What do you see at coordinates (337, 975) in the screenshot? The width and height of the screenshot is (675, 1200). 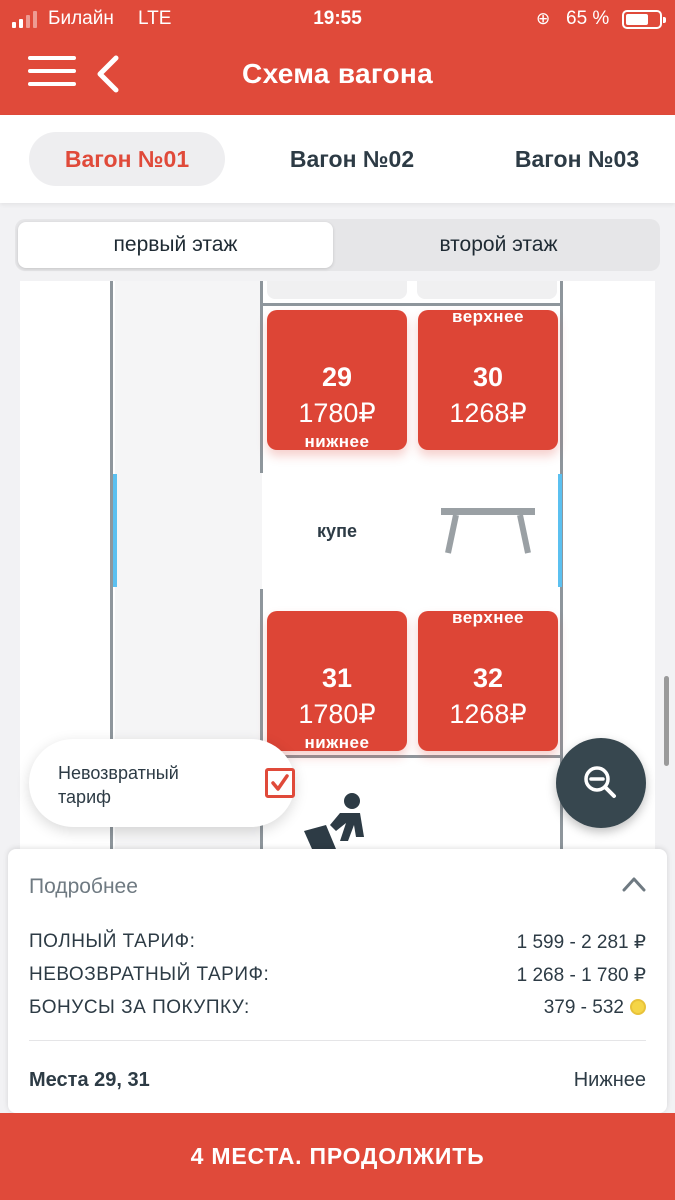 I see `non-refundable-tariff-row: НЕВОЗВРАТНЫЙ ТАРИФ: 1 268 - 1 780 ₽` at bounding box center [337, 975].